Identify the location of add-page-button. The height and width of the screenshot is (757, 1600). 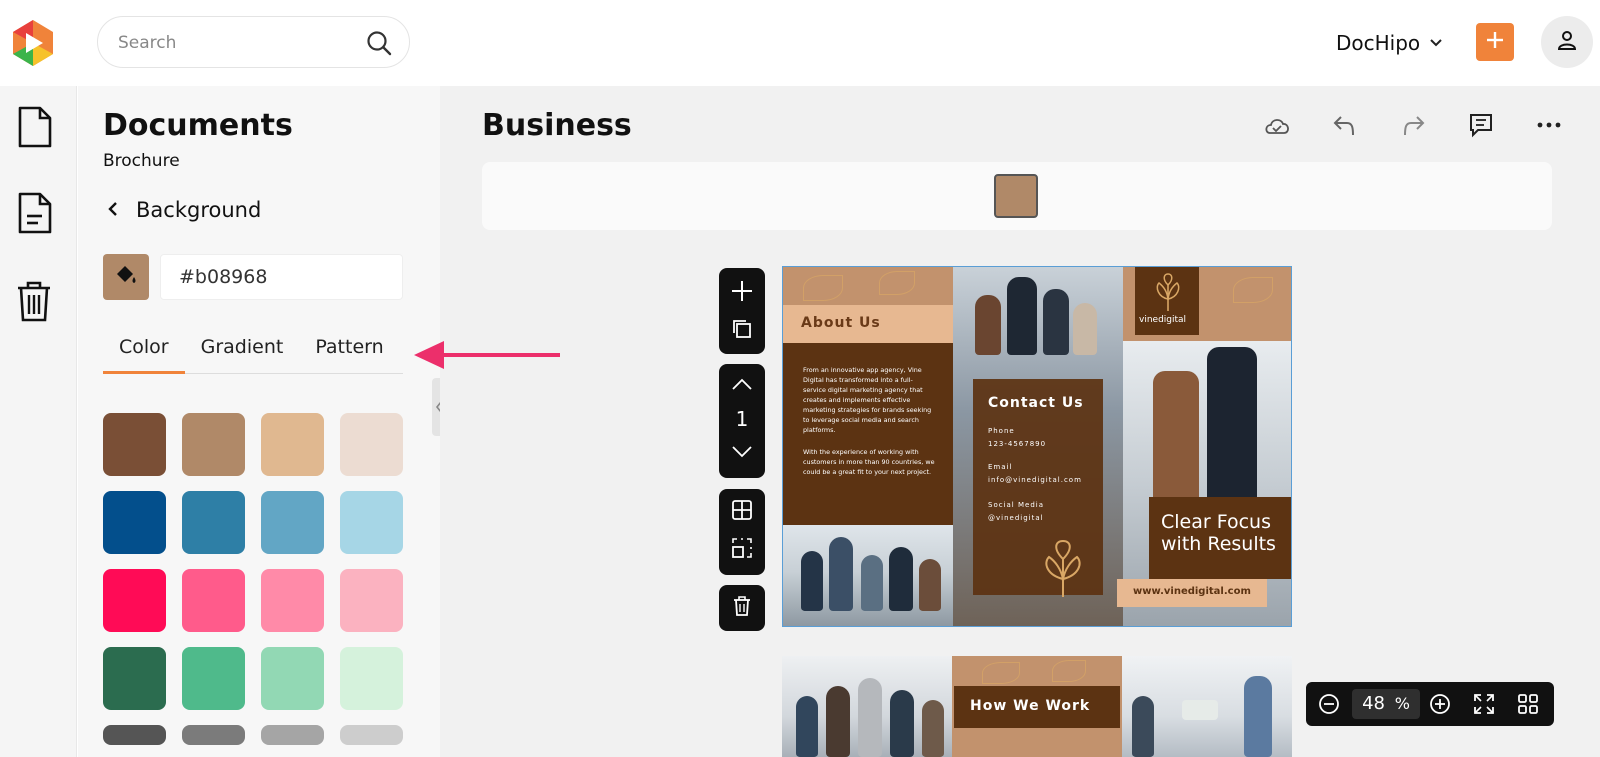
(742, 293).